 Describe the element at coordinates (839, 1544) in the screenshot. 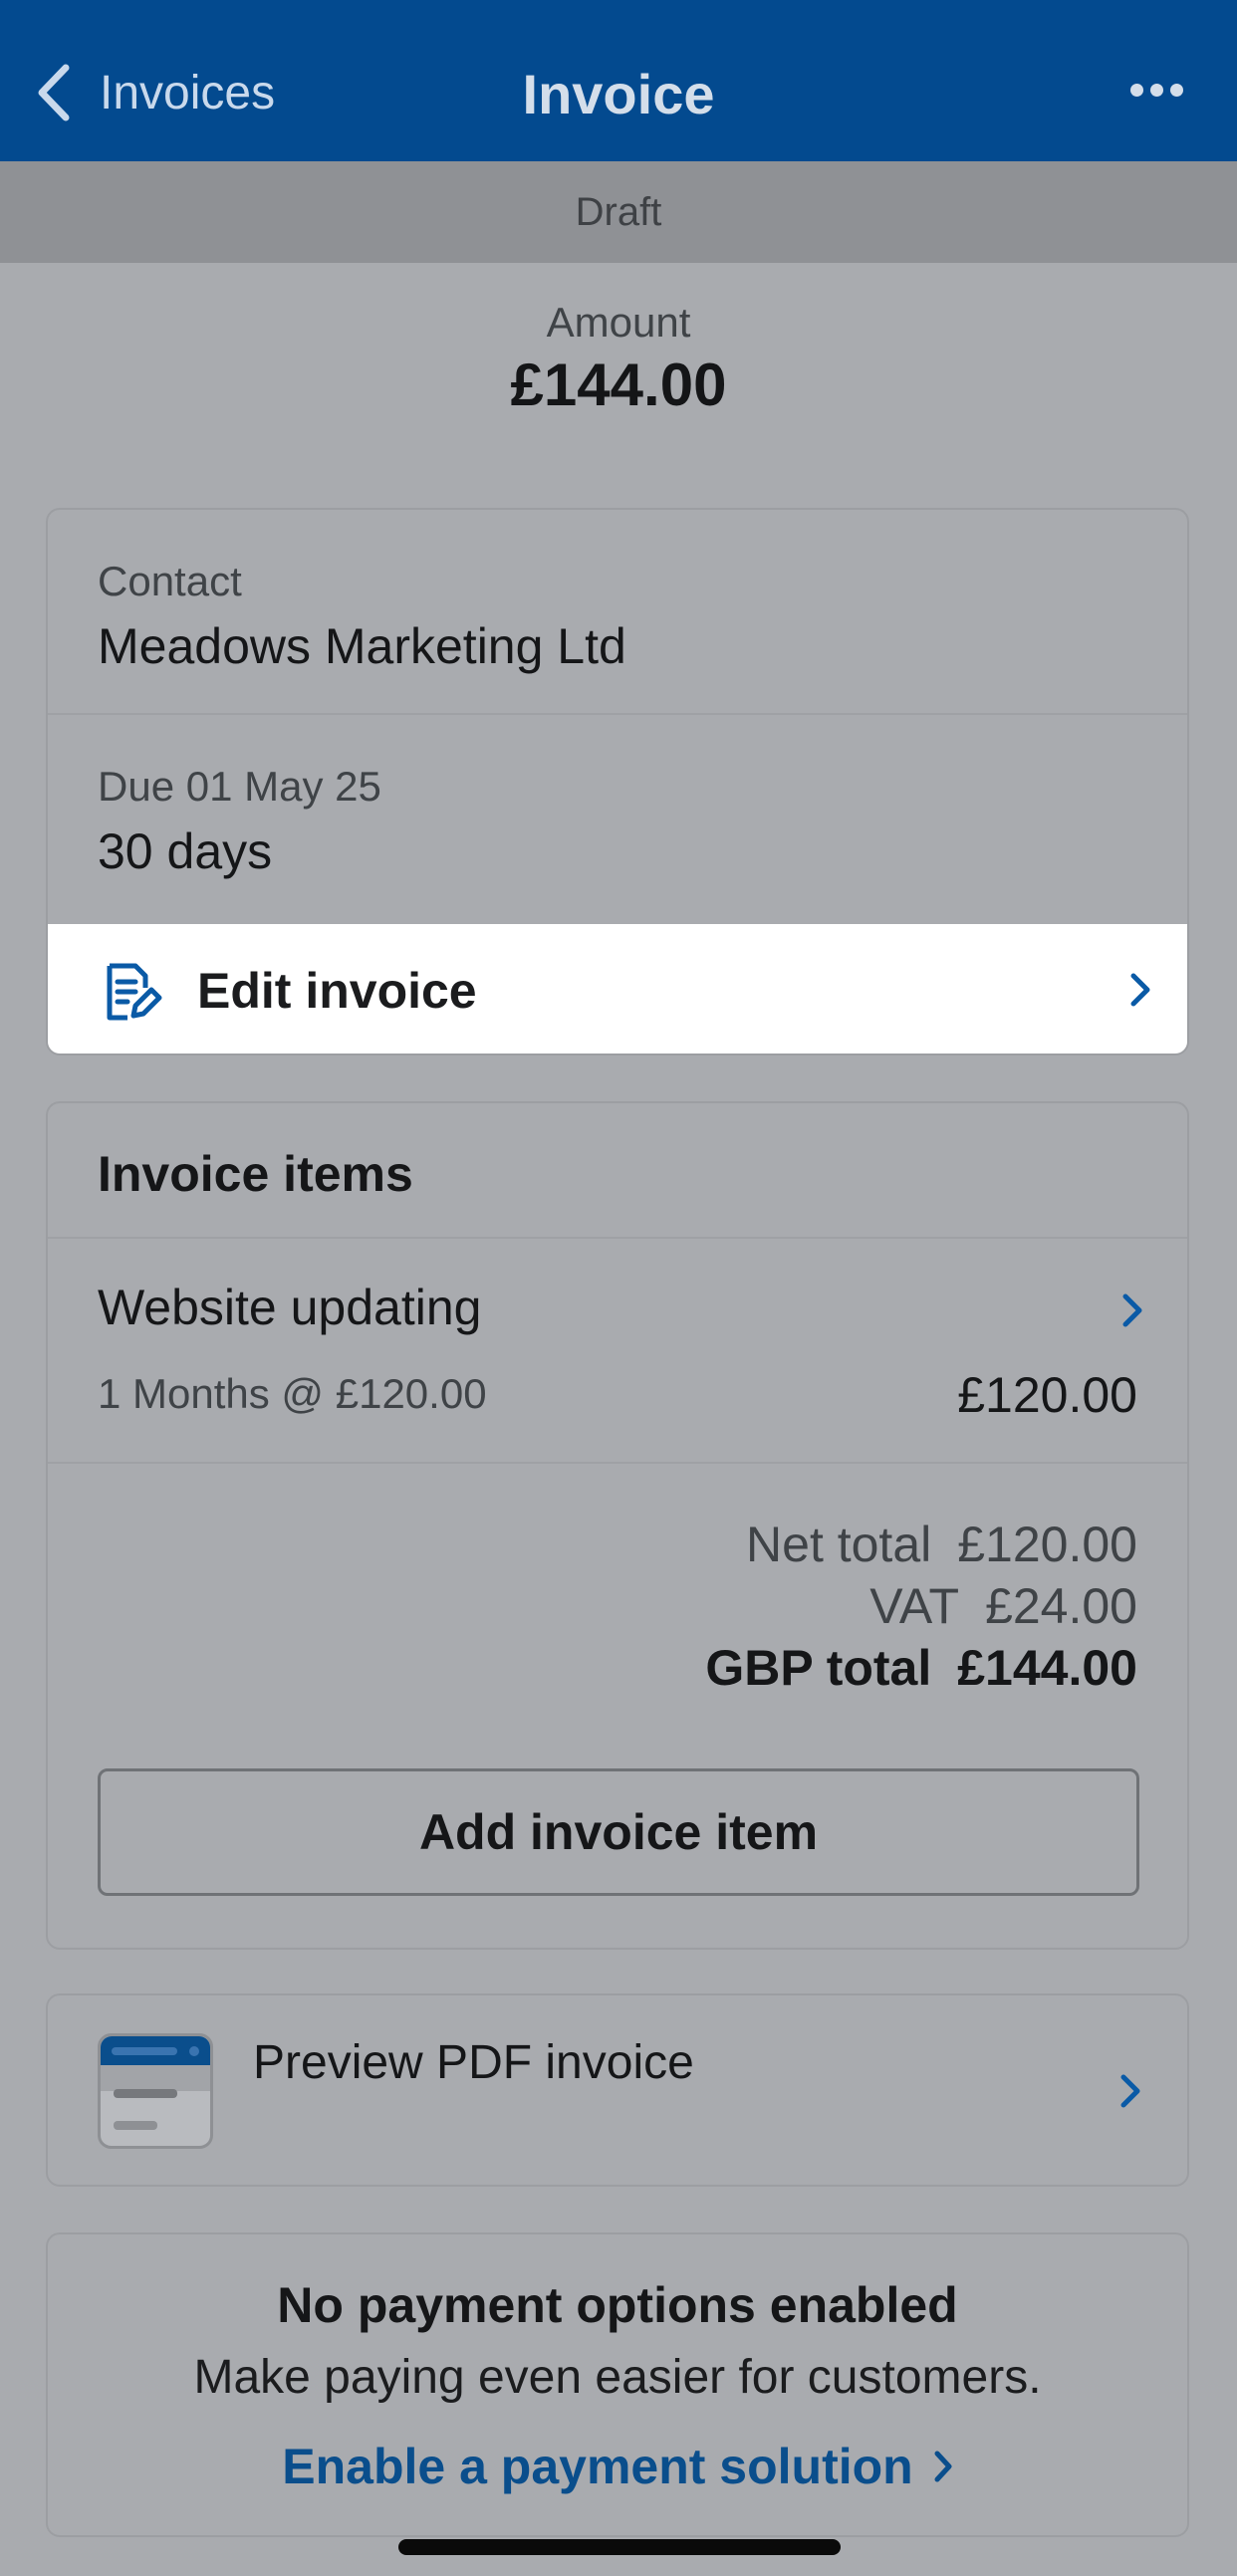

I see `net-total-label: Net total` at that location.